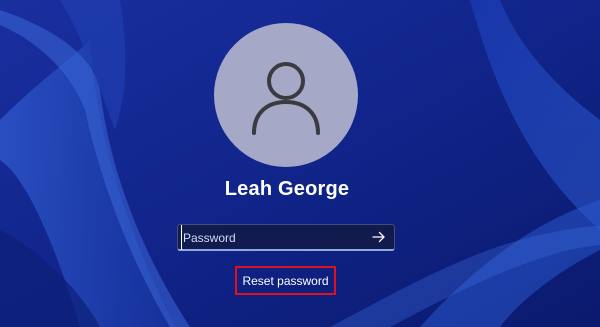 The height and width of the screenshot is (327, 600). I want to click on reset-password-link: Reset password, so click(285, 280).